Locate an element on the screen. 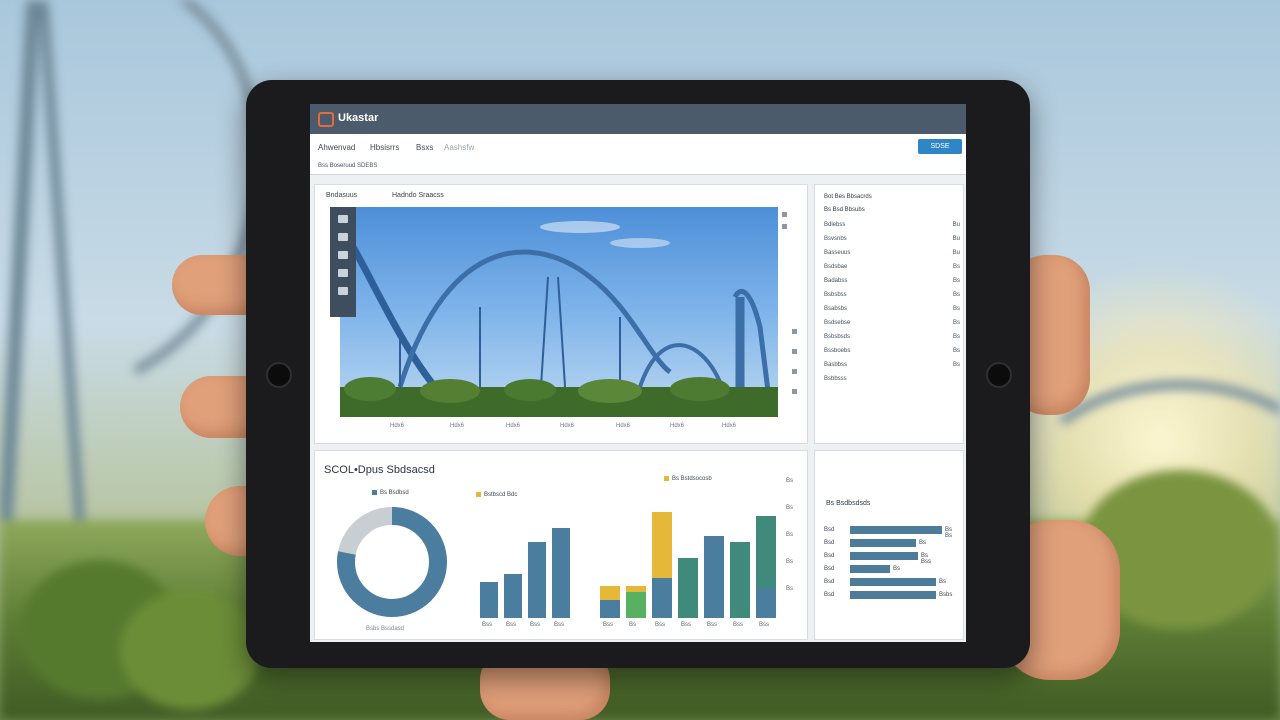  chart-label: Bs Bsdbsd is located at coordinates (390, 493).